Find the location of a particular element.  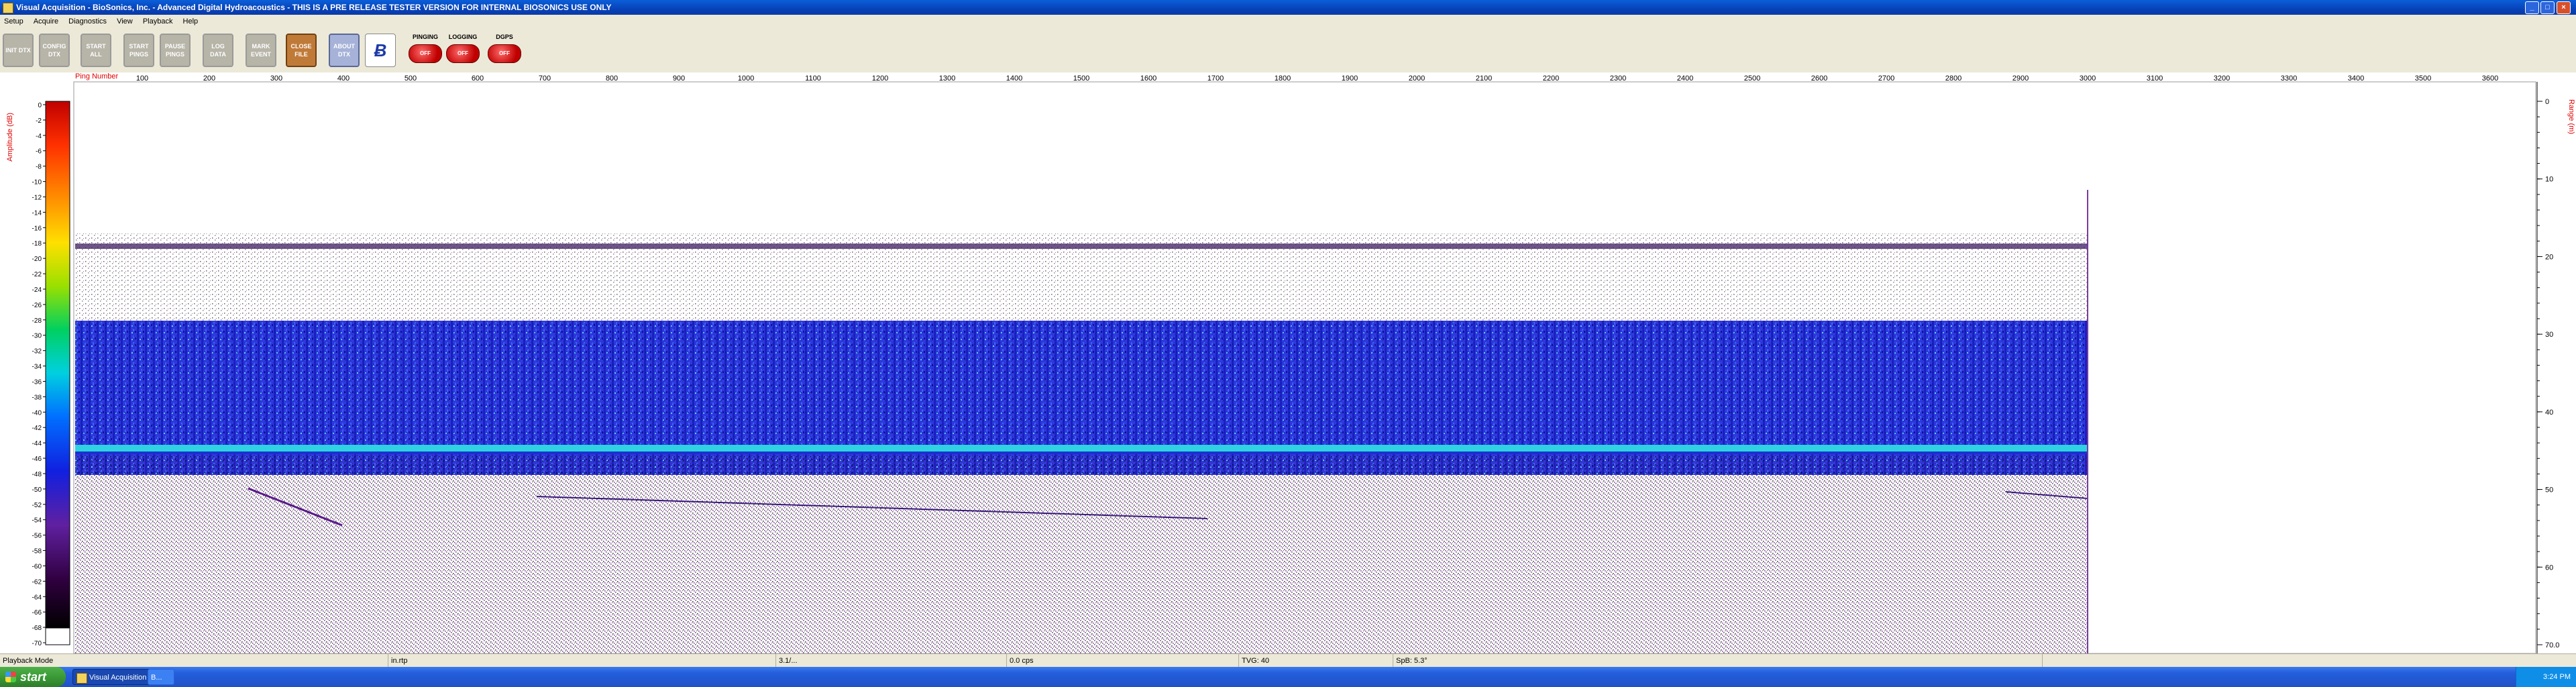

color-scale-tick-label: -12 is located at coordinates (37, 198).